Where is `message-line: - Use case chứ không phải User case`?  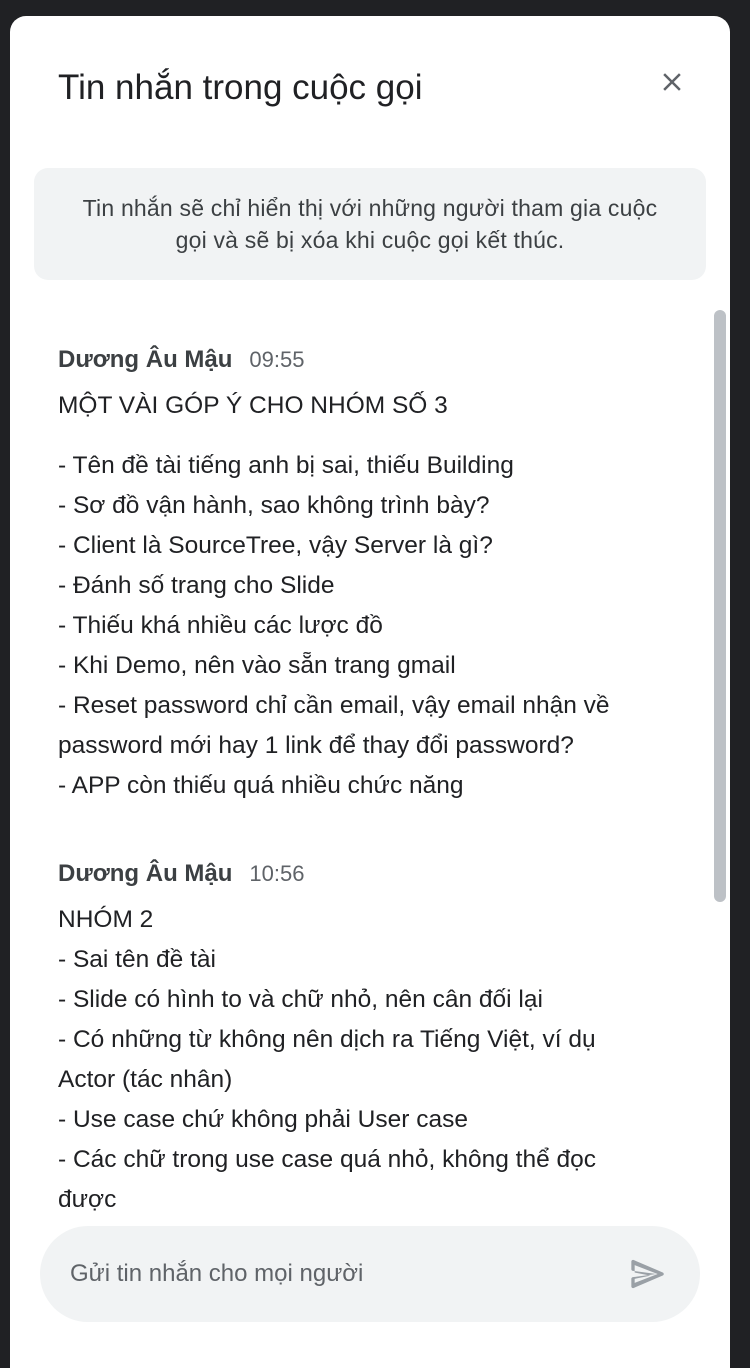
message-line: - Use case chứ không phải User case is located at coordinates (263, 1119).